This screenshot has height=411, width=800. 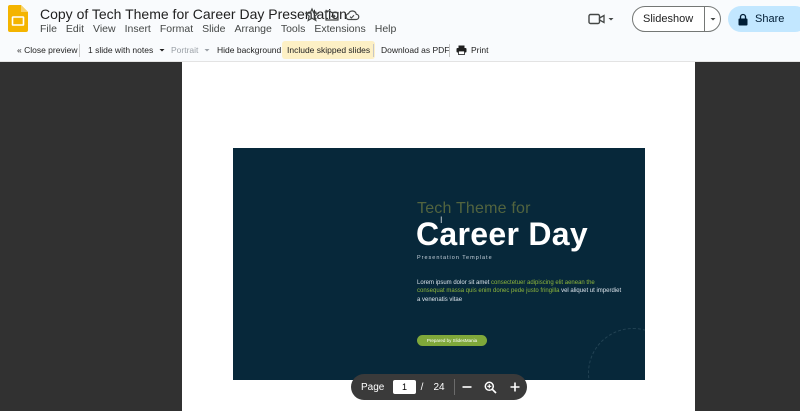 I want to click on zoom-out-button, so click(x=467, y=387).